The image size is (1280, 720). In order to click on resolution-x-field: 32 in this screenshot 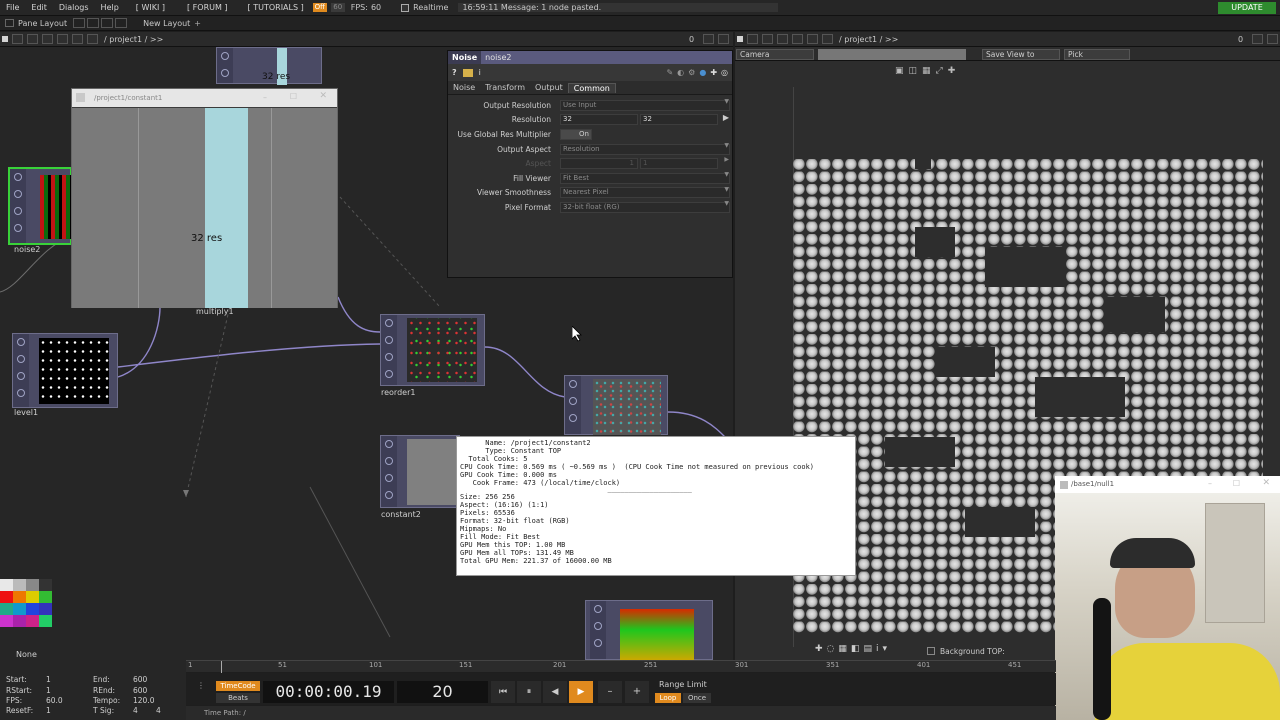, I will do `click(599, 120)`.